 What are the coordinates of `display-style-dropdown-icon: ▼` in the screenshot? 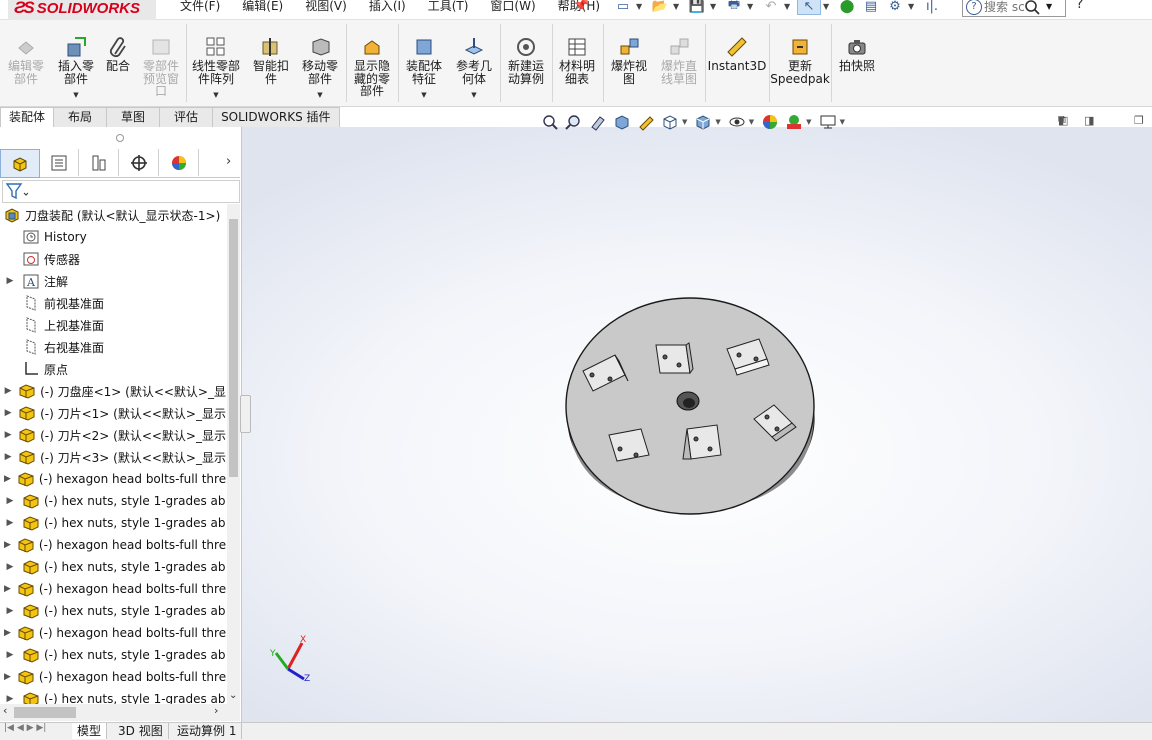 It's located at (717, 122).